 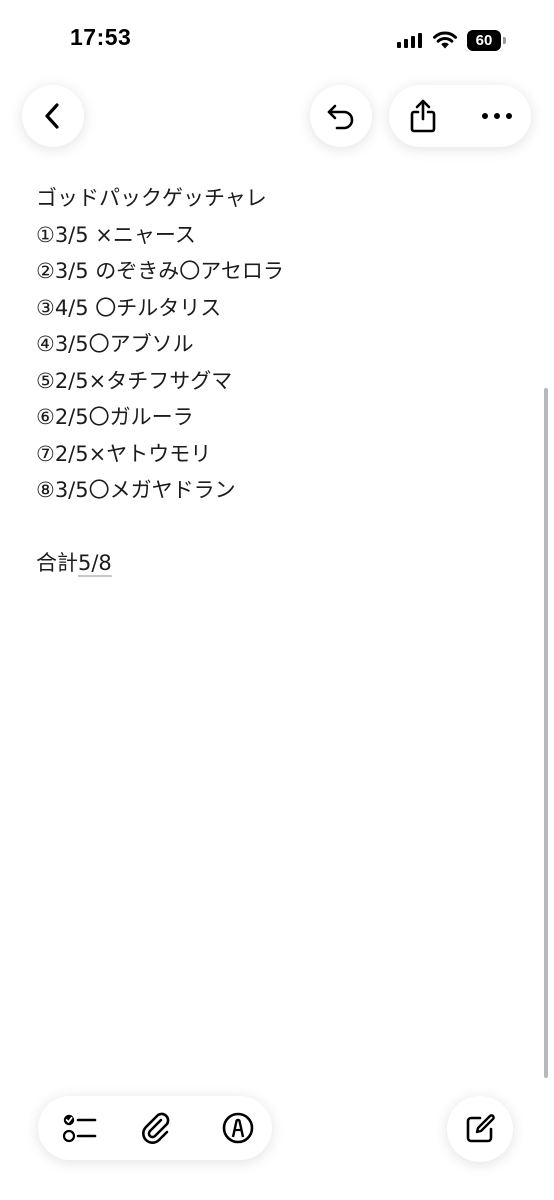 I want to click on chevron-left-icon, so click(x=52, y=116).